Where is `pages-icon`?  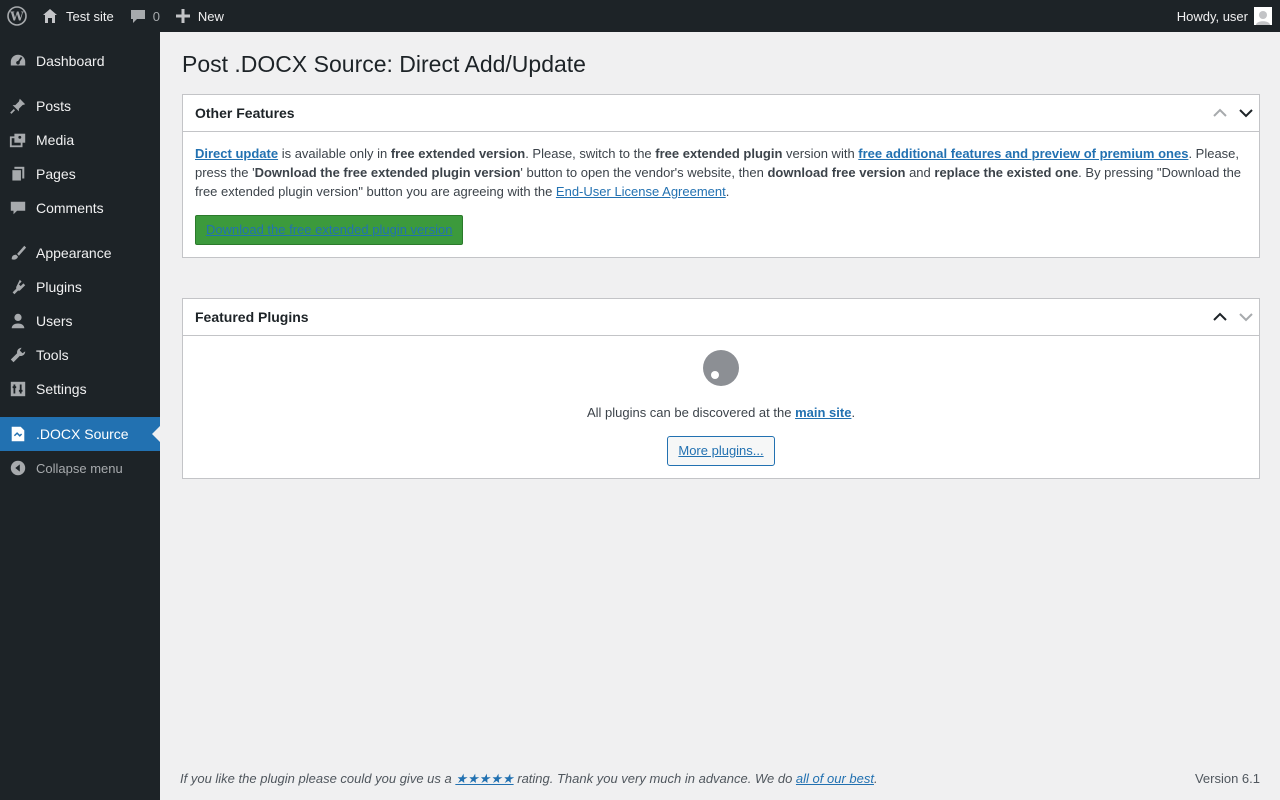
pages-icon is located at coordinates (18, 174).